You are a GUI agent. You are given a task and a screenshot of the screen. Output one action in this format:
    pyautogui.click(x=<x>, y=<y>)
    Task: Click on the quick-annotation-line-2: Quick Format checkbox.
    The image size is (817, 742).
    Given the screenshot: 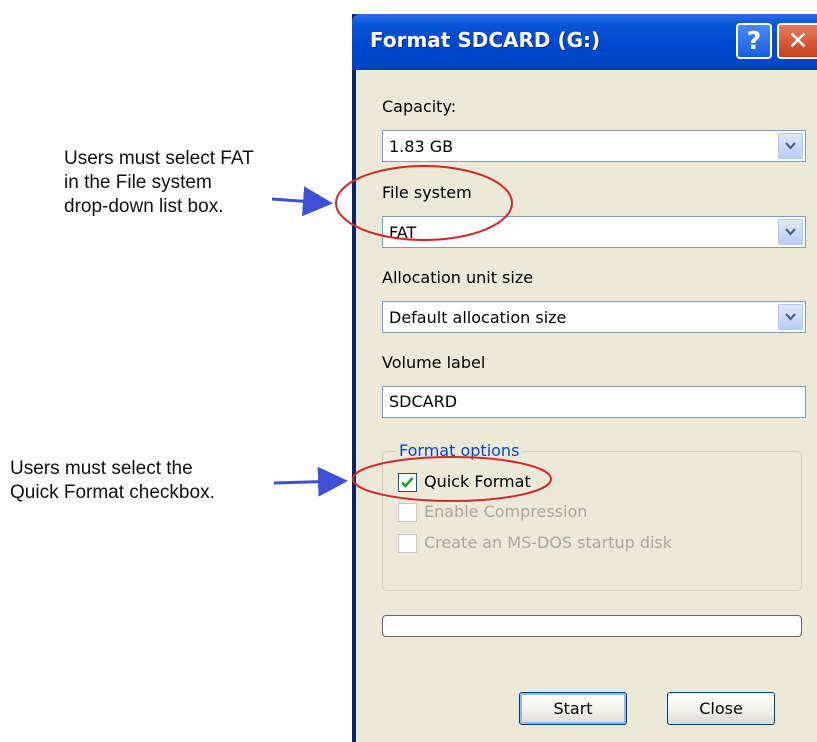 What is the action you would take?
    pyautogui.click(x=112, y=492)
    